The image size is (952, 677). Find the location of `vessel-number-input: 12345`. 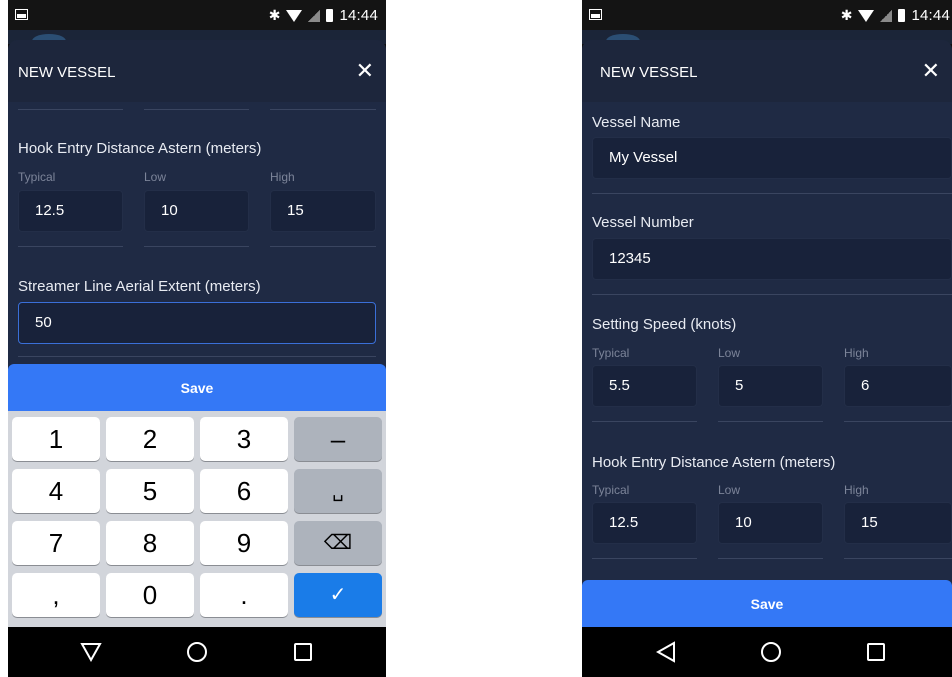

vessel-number-input: 12345 is located at coordinates (772, 259).